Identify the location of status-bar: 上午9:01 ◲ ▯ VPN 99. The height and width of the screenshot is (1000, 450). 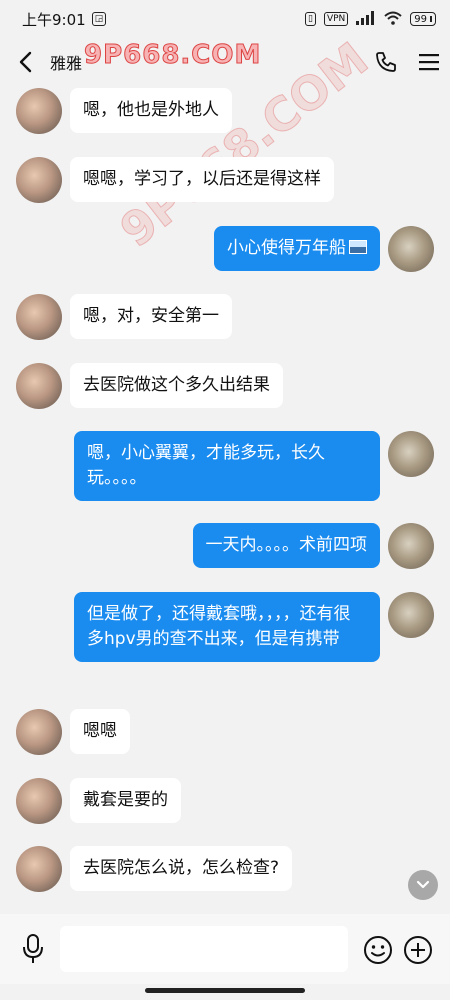
(225, 19).